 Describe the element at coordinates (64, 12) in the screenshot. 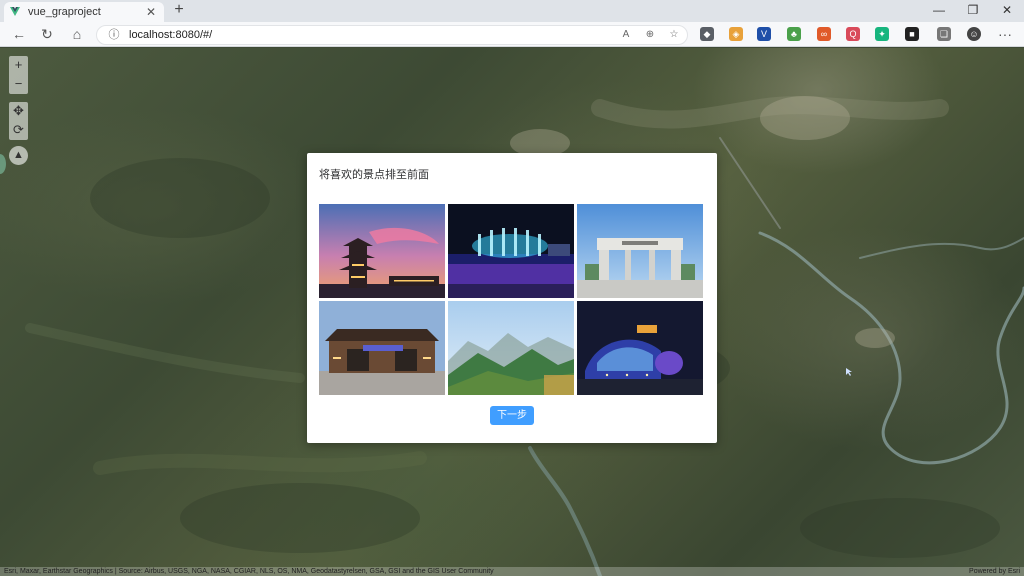

I see `tab-title: vue_graproject` at that location.